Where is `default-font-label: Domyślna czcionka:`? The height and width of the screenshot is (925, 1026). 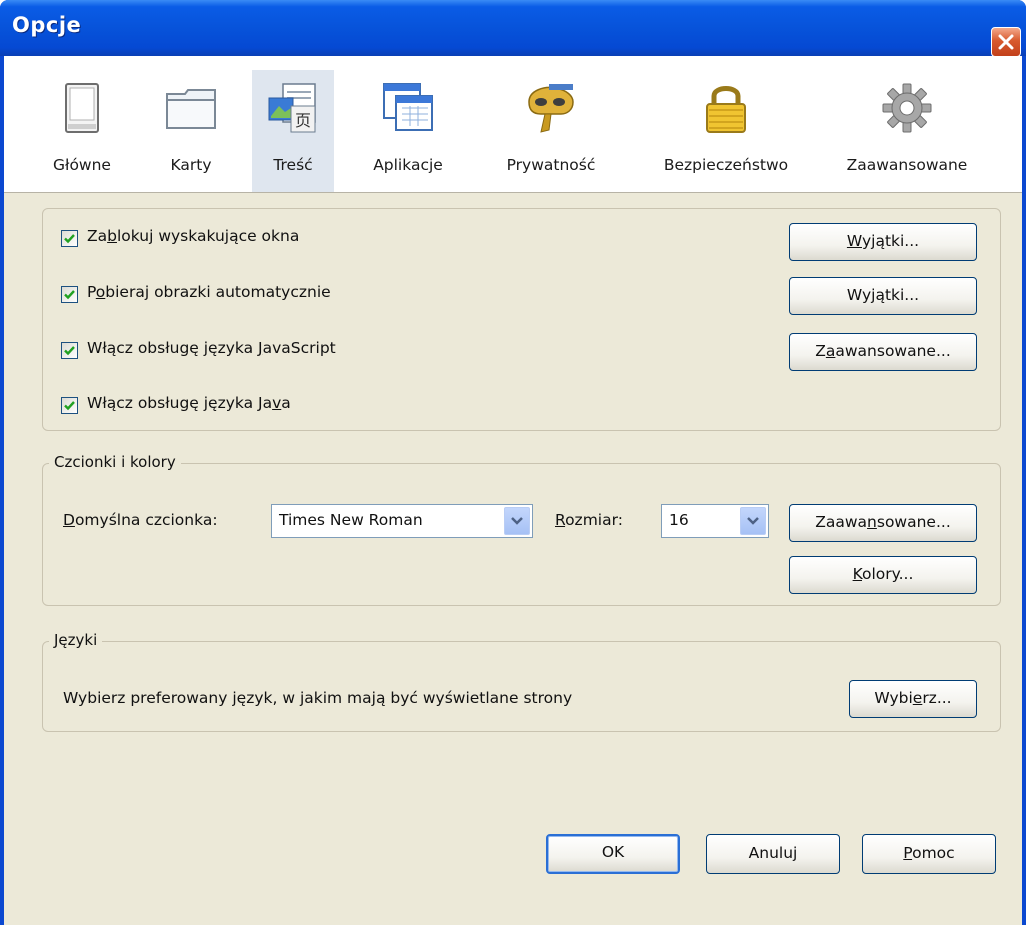
default-font-label: Domyślna czcionka: is located at coordinates (140, 520).